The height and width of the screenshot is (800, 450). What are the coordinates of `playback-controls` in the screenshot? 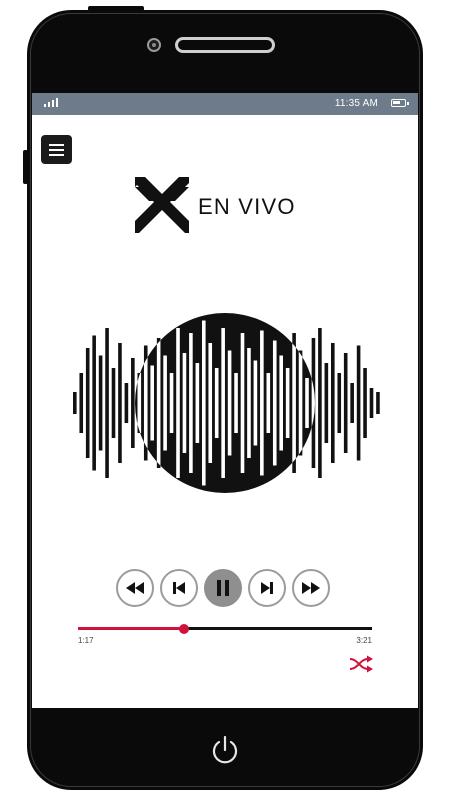 It's located at (226, 589).